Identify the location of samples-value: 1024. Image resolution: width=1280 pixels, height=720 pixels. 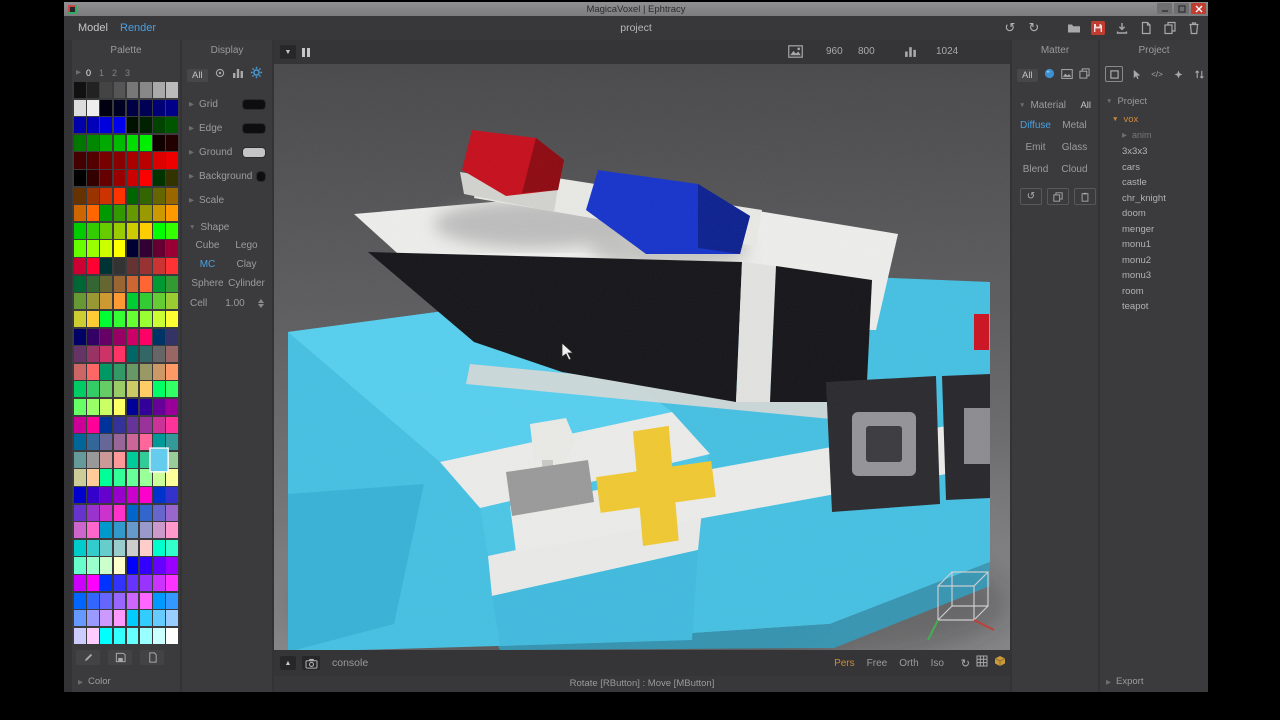
(947, 52).